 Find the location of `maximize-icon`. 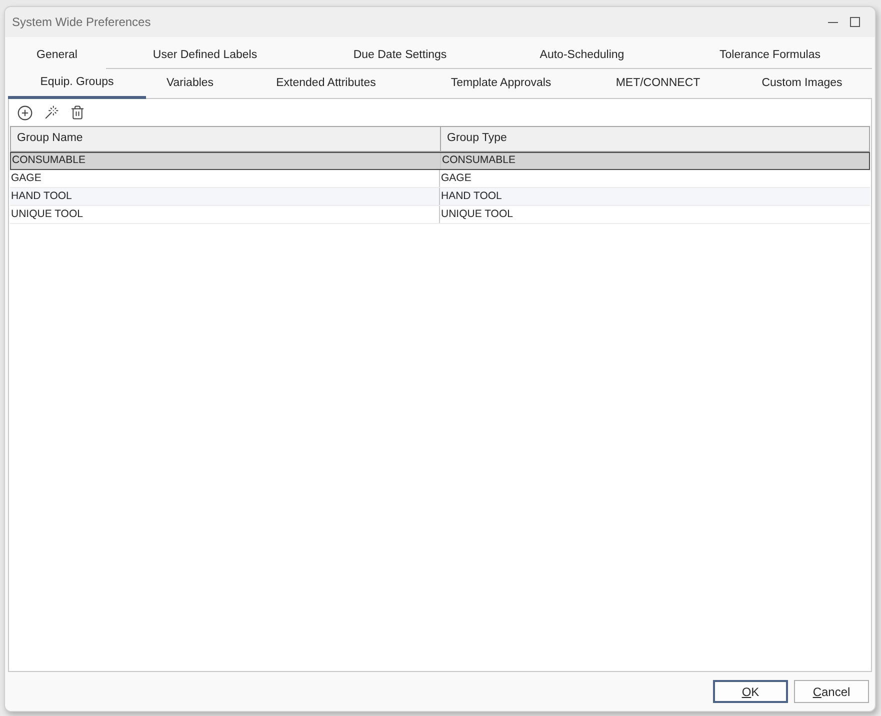

maximize-icon is located at coordinates (855, 22).